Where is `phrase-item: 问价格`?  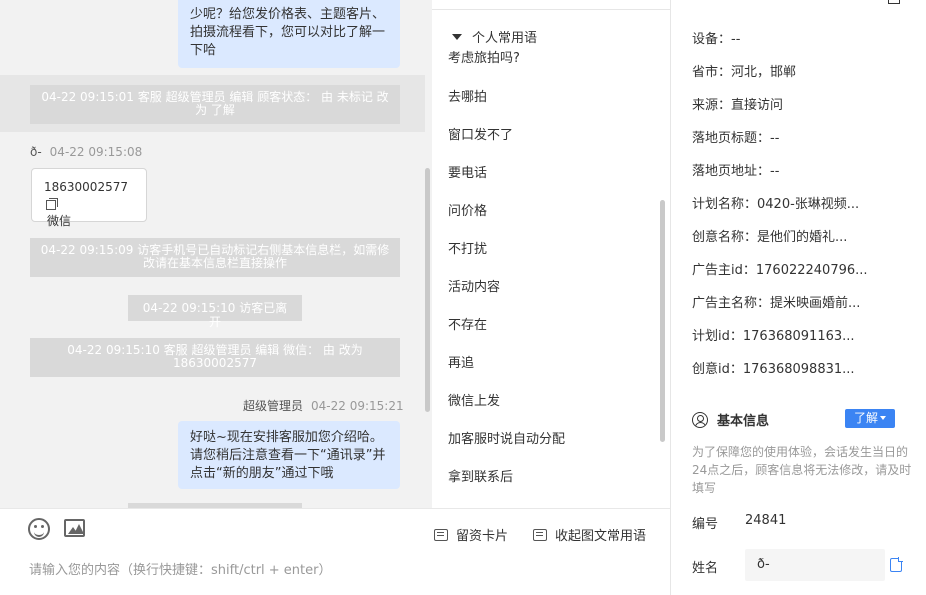
phrase-item: 问价格 is located at coordinates (467, 209).